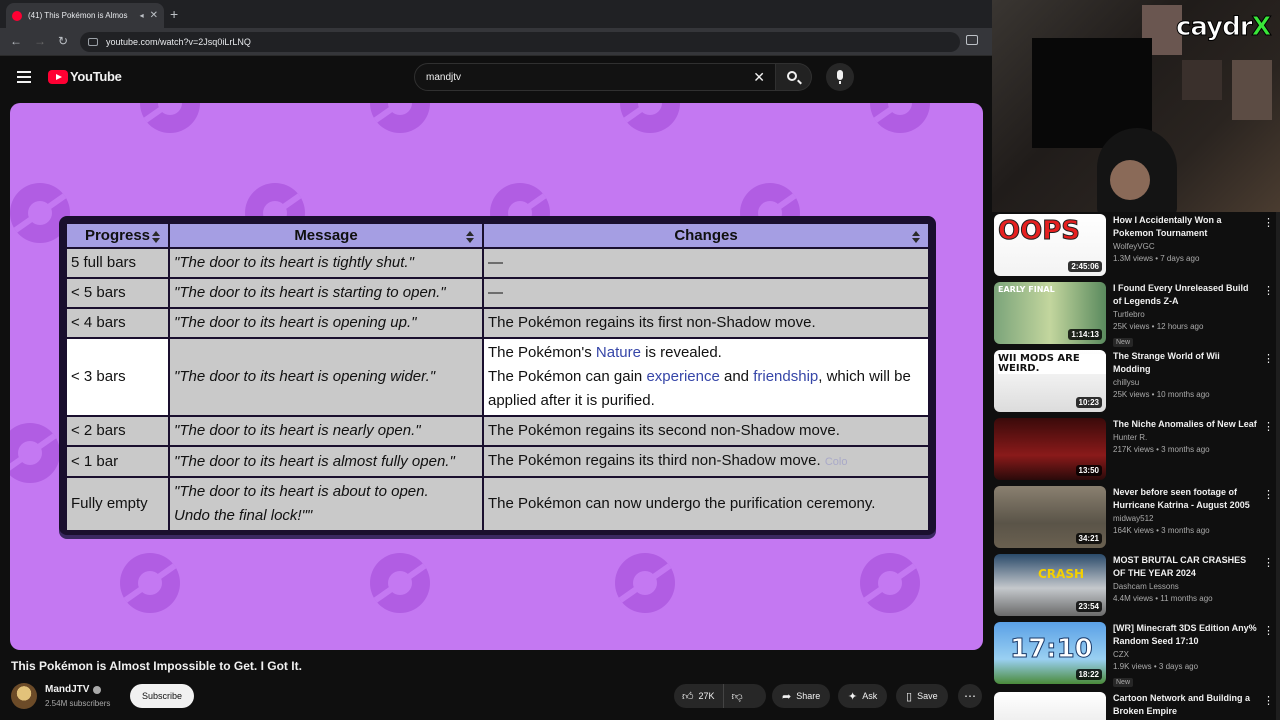 This screenshot has width=1280, height=720. Describe the element at coordinates (154, 15) in the screenshot. I see `tab-close-icon: ✕` at that location.